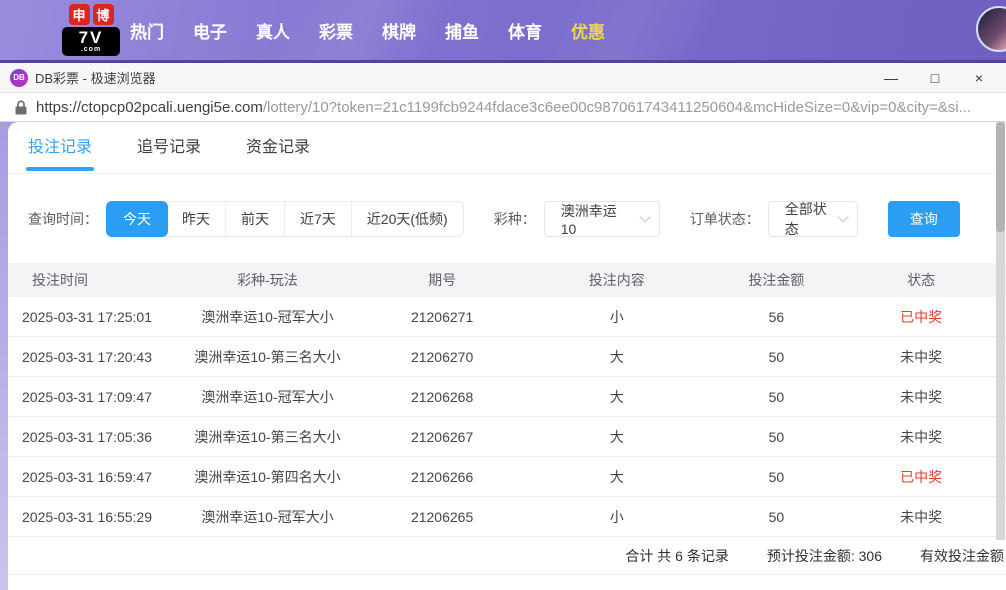 The height and width of the screenshot is (590, 1006). I want to click on lottery-select: 澳洲幸运10, so click(601, 219).